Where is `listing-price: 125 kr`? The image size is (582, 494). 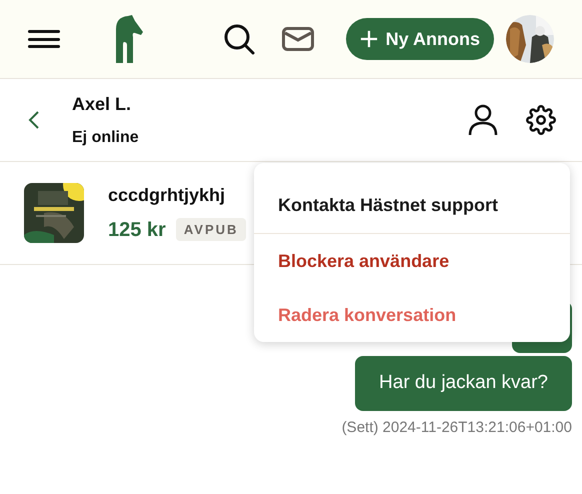
listing-price: 125 kr is located at coordinates (137, 230).